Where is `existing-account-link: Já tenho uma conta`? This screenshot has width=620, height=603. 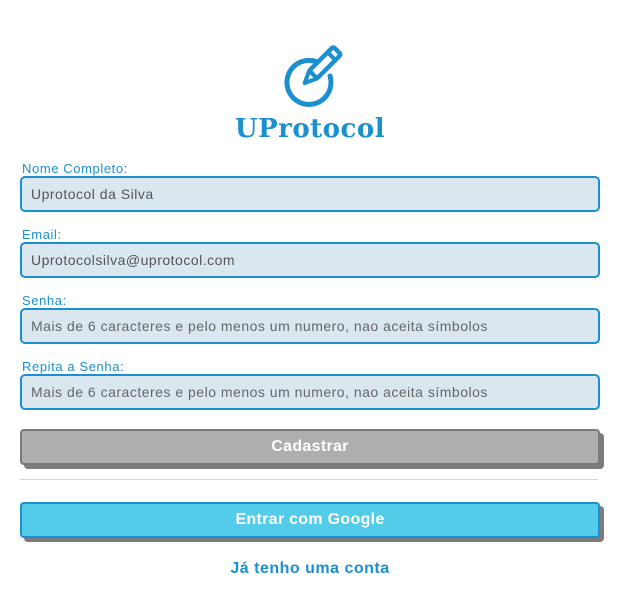 existing-account-link: Já tenho uma conta is located at coordinates (310, 569).